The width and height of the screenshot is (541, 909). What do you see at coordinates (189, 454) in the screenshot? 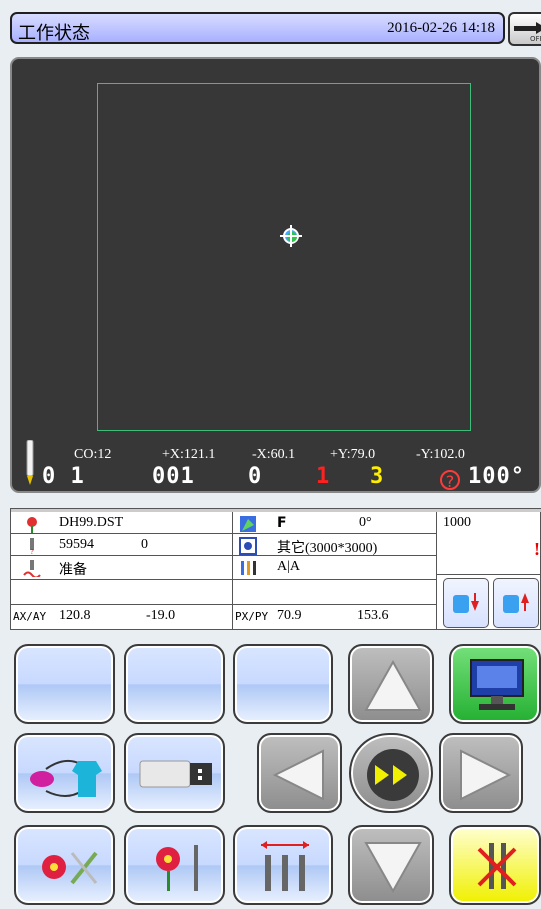
I see `plus-x-readout: +X:121.1` at bounding box center [189, 454].